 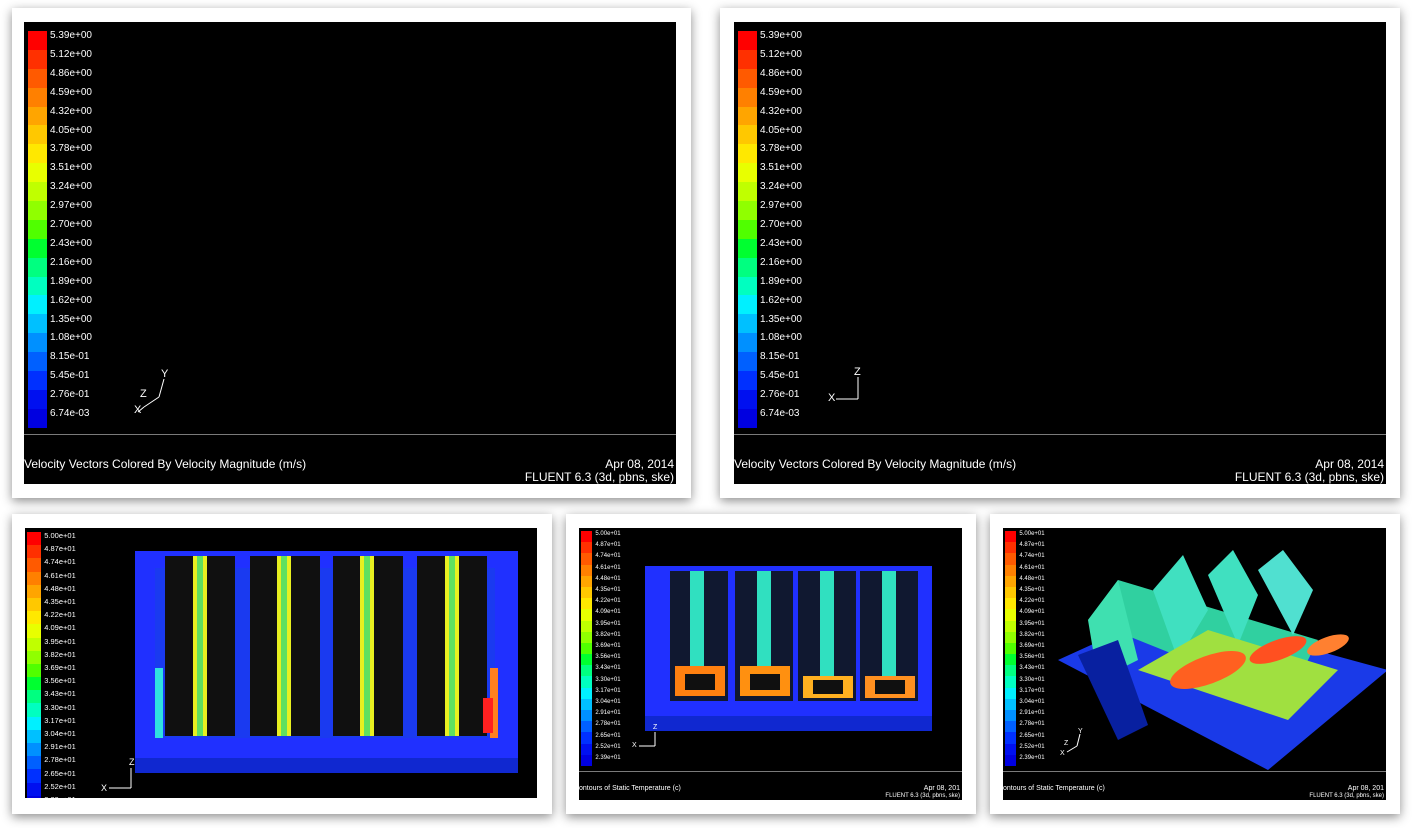 I want to click on legend-label: 2.76e-01, so click(x=780, y=395).